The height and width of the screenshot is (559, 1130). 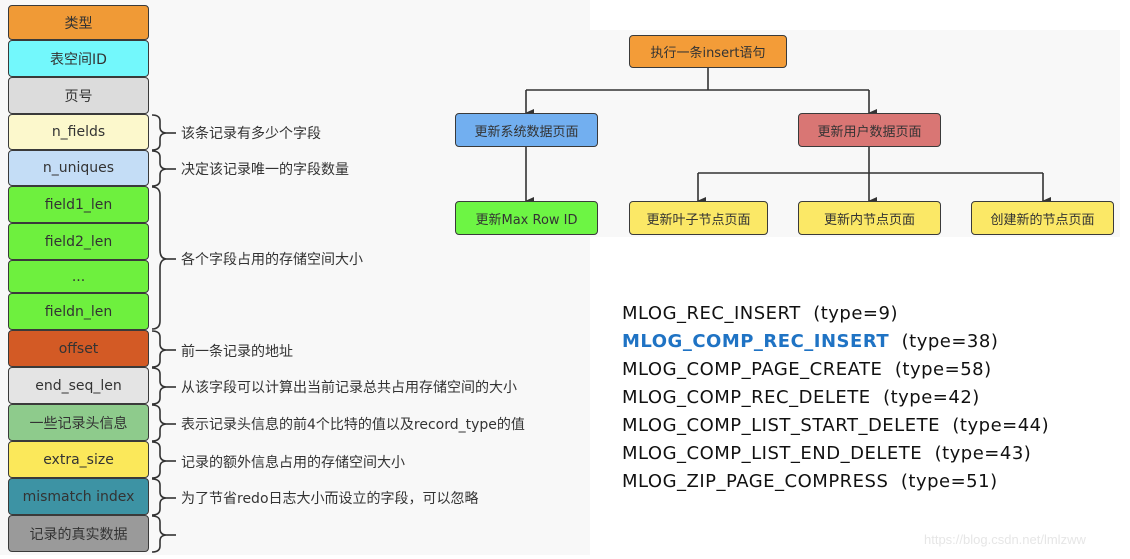 What do you see at coordinates (330, 499) in the screenshot?
I see `note-mismatch-index: 为了节省redo日志大小而设立的字段，可以忽略` at bounding box center [330, 499].